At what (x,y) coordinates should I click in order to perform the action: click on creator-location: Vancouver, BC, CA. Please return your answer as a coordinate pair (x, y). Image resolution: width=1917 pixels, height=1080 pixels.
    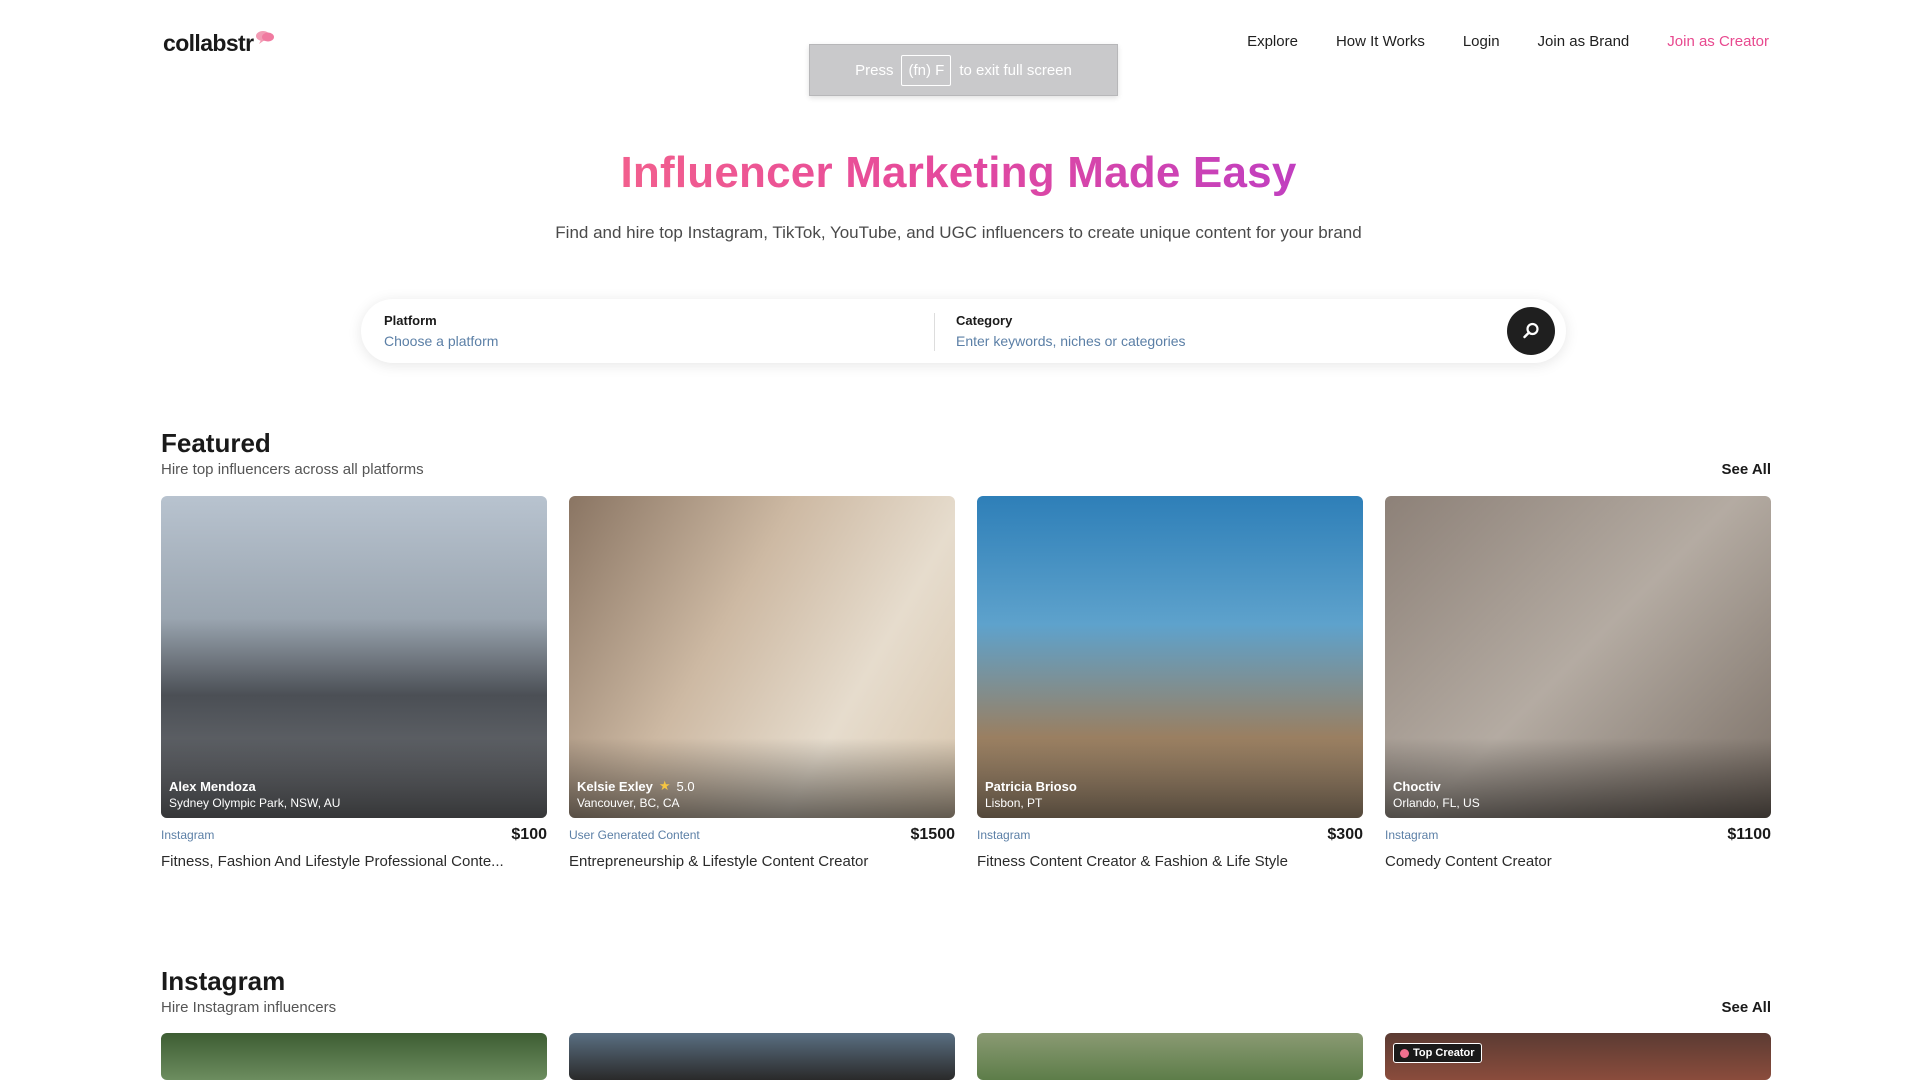
    Looking at the image, I should click on (628, 803).